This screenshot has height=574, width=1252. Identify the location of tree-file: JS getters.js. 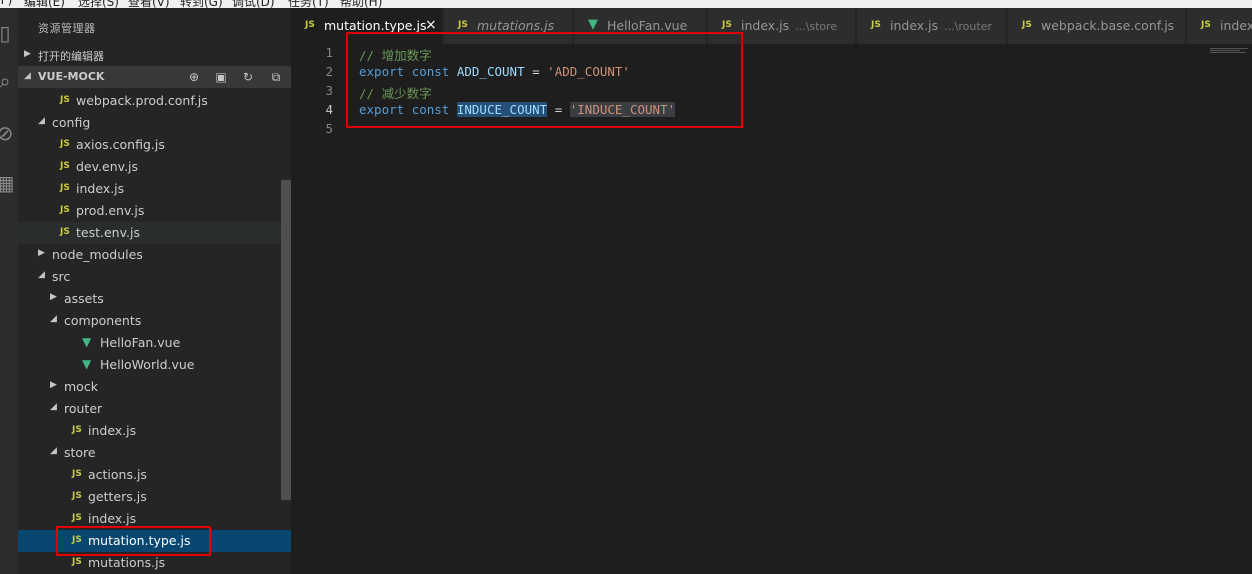
(149, 497).